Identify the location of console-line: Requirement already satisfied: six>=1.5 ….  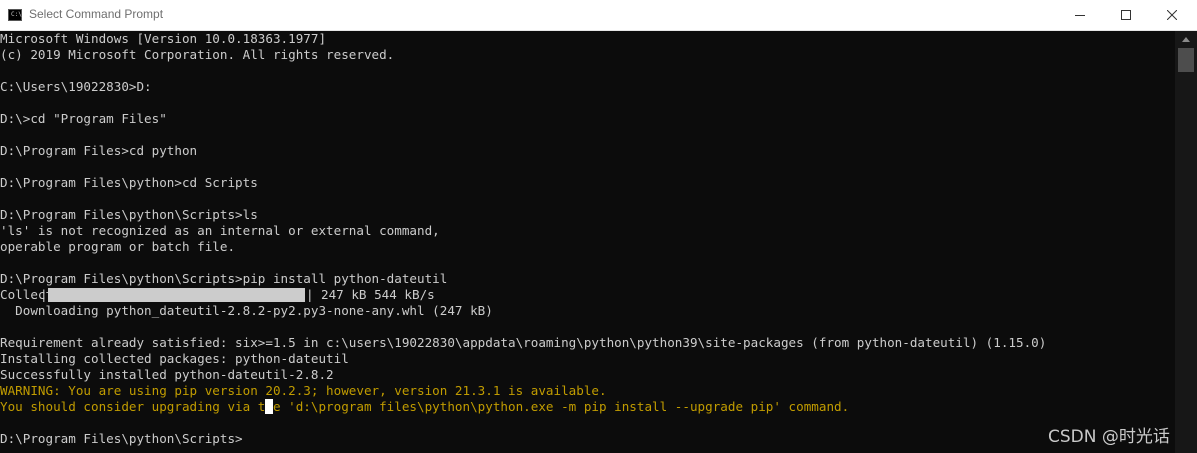
(523, 342).